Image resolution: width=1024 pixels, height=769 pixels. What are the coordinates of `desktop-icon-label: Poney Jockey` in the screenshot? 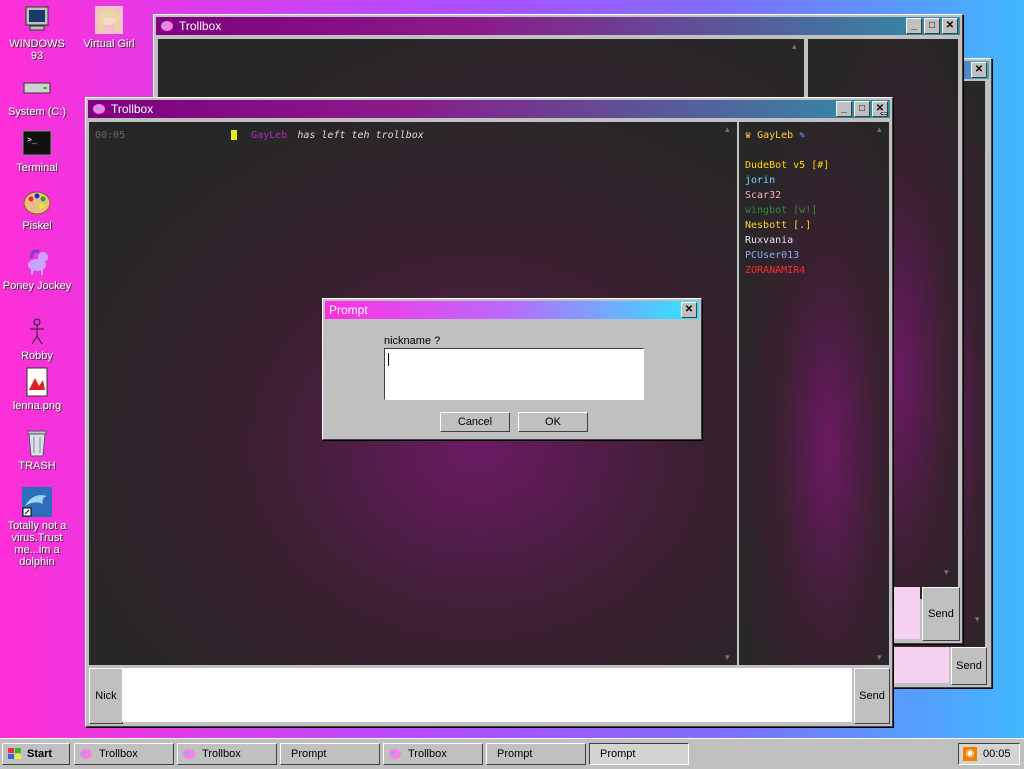 It's located at (37, 286).